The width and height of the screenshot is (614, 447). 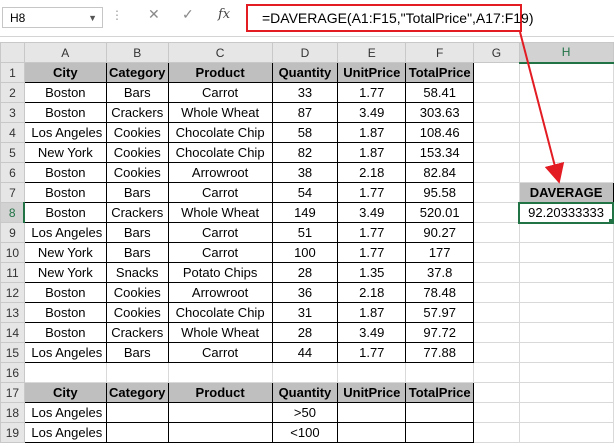 What do you see at coordinates (305, 192) in the screenshot?
I see `cell-d7: 54` at bounding box center [305, 192].